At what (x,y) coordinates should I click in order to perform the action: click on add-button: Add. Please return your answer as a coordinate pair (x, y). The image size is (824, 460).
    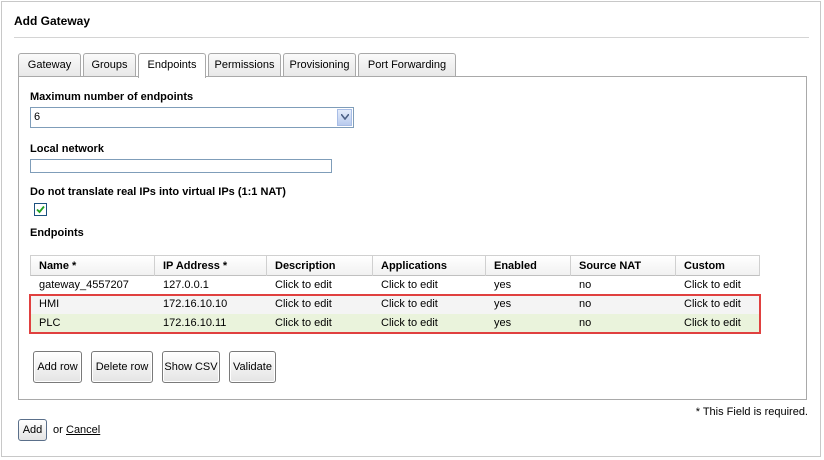
    Looking at the image, I should click on (32, 430).